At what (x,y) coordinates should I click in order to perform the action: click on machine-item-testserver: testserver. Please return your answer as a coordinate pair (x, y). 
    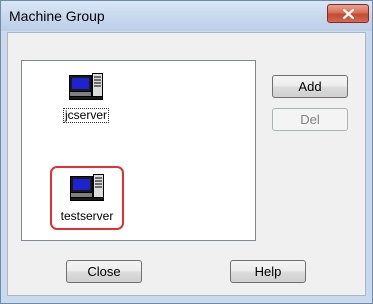
    Looking at the image, I should click on (87, 198).